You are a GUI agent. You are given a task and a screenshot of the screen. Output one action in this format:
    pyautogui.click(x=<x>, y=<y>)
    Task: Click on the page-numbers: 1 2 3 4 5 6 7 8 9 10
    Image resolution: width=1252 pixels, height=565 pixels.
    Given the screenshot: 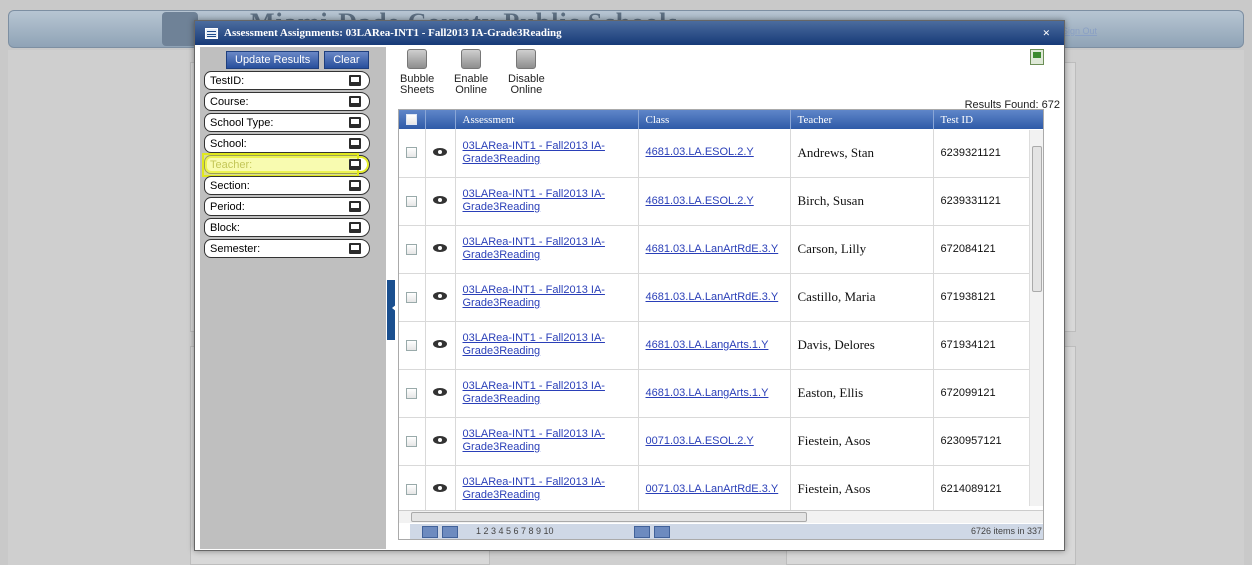 What is the action you would take?
    pyautogui.click(x=515, y=531)
    